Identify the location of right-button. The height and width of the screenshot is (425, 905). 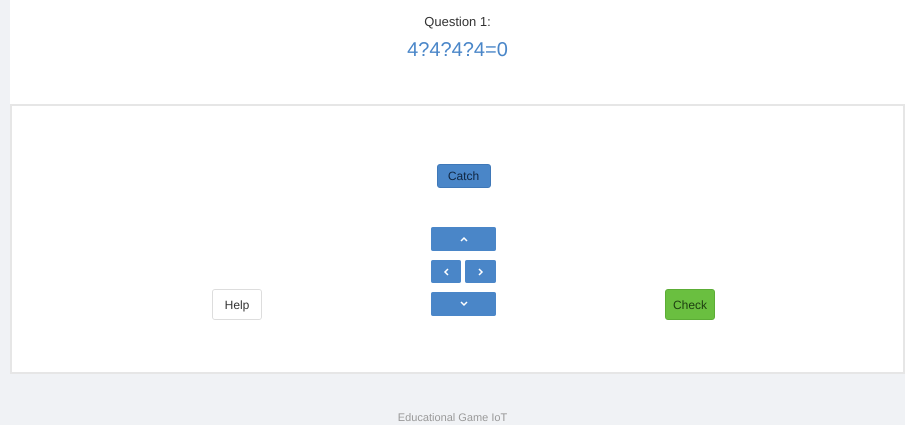
(480, 271).